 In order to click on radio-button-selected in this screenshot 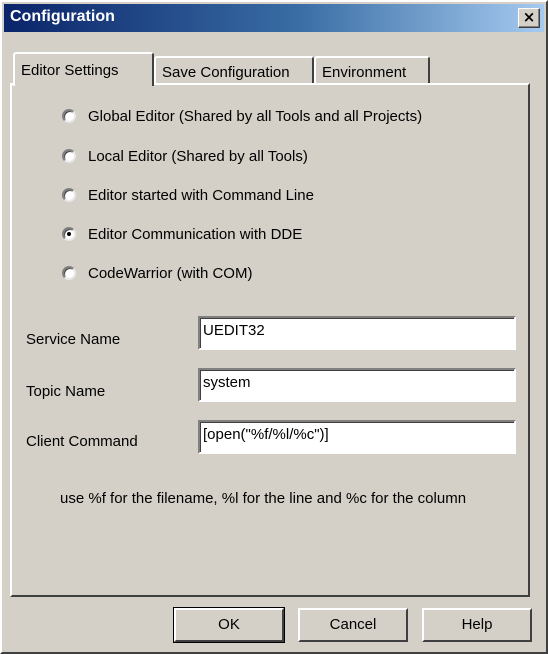, I will do `click(69, 234)`.